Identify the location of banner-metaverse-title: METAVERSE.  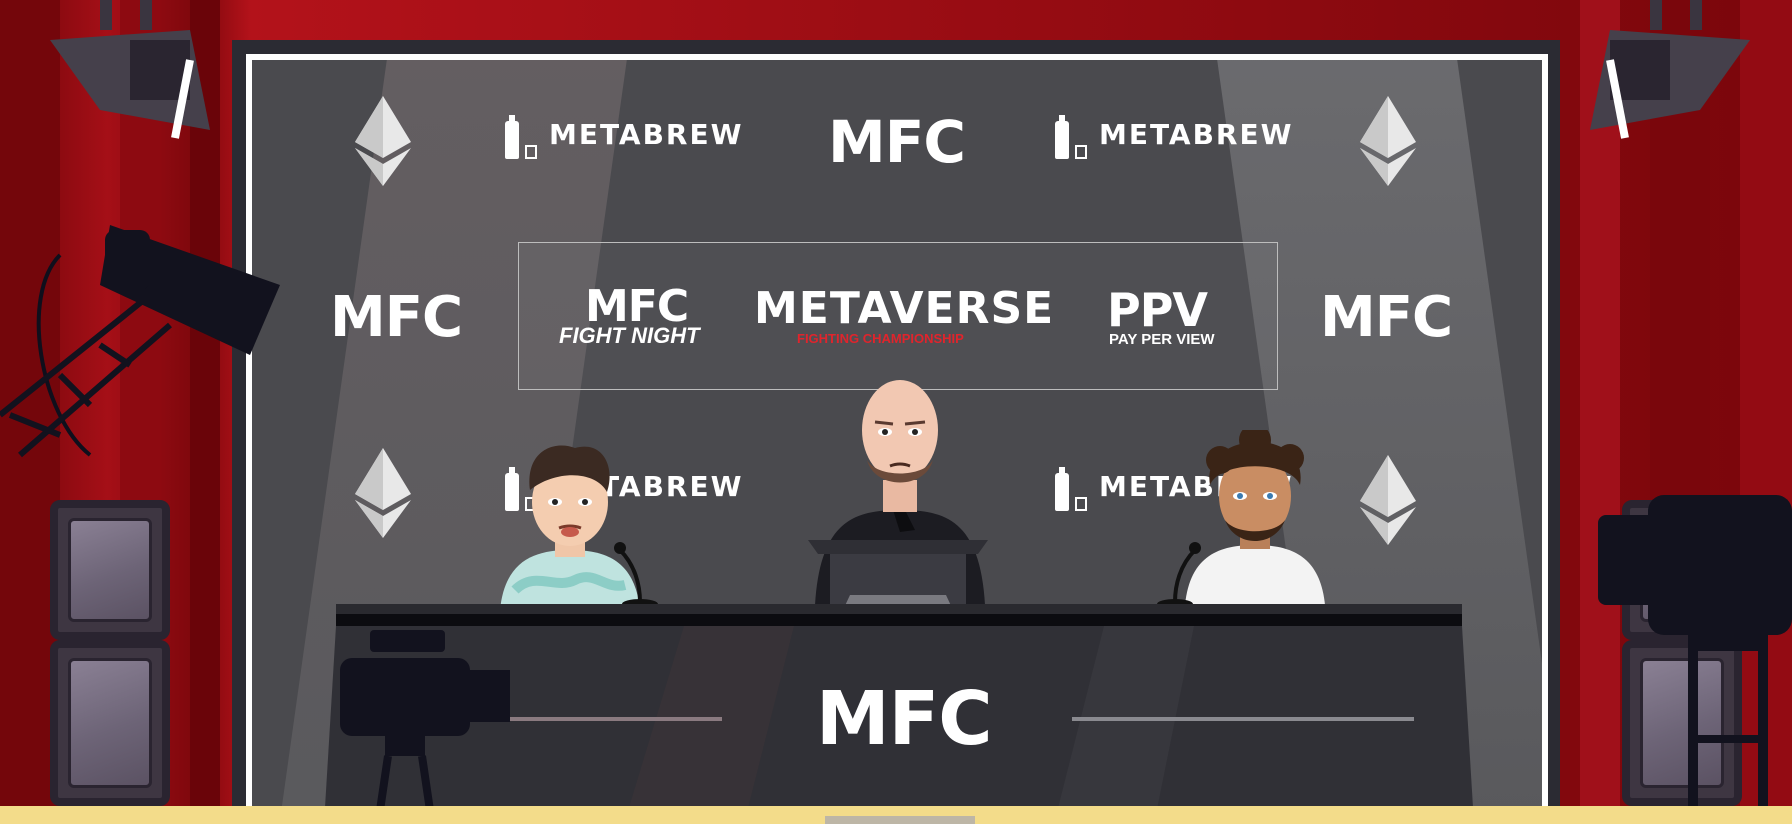
(904, 308).